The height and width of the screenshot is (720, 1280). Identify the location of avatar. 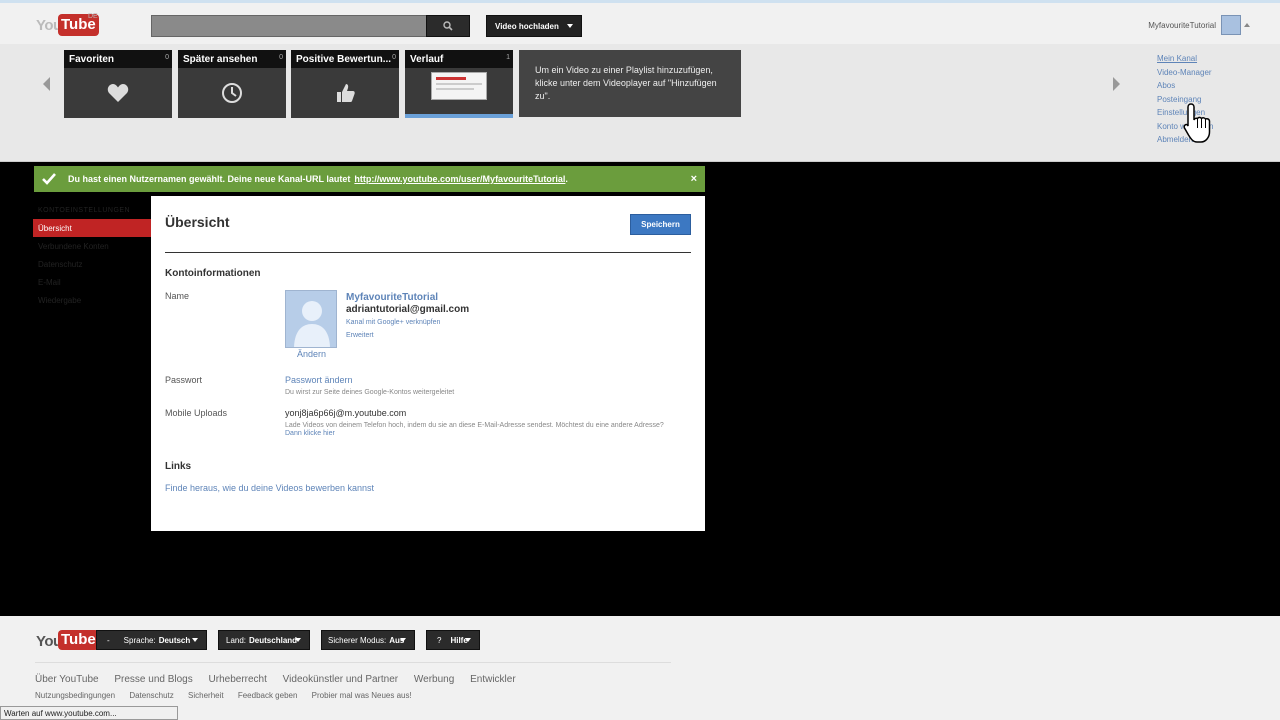
(1231, 25).